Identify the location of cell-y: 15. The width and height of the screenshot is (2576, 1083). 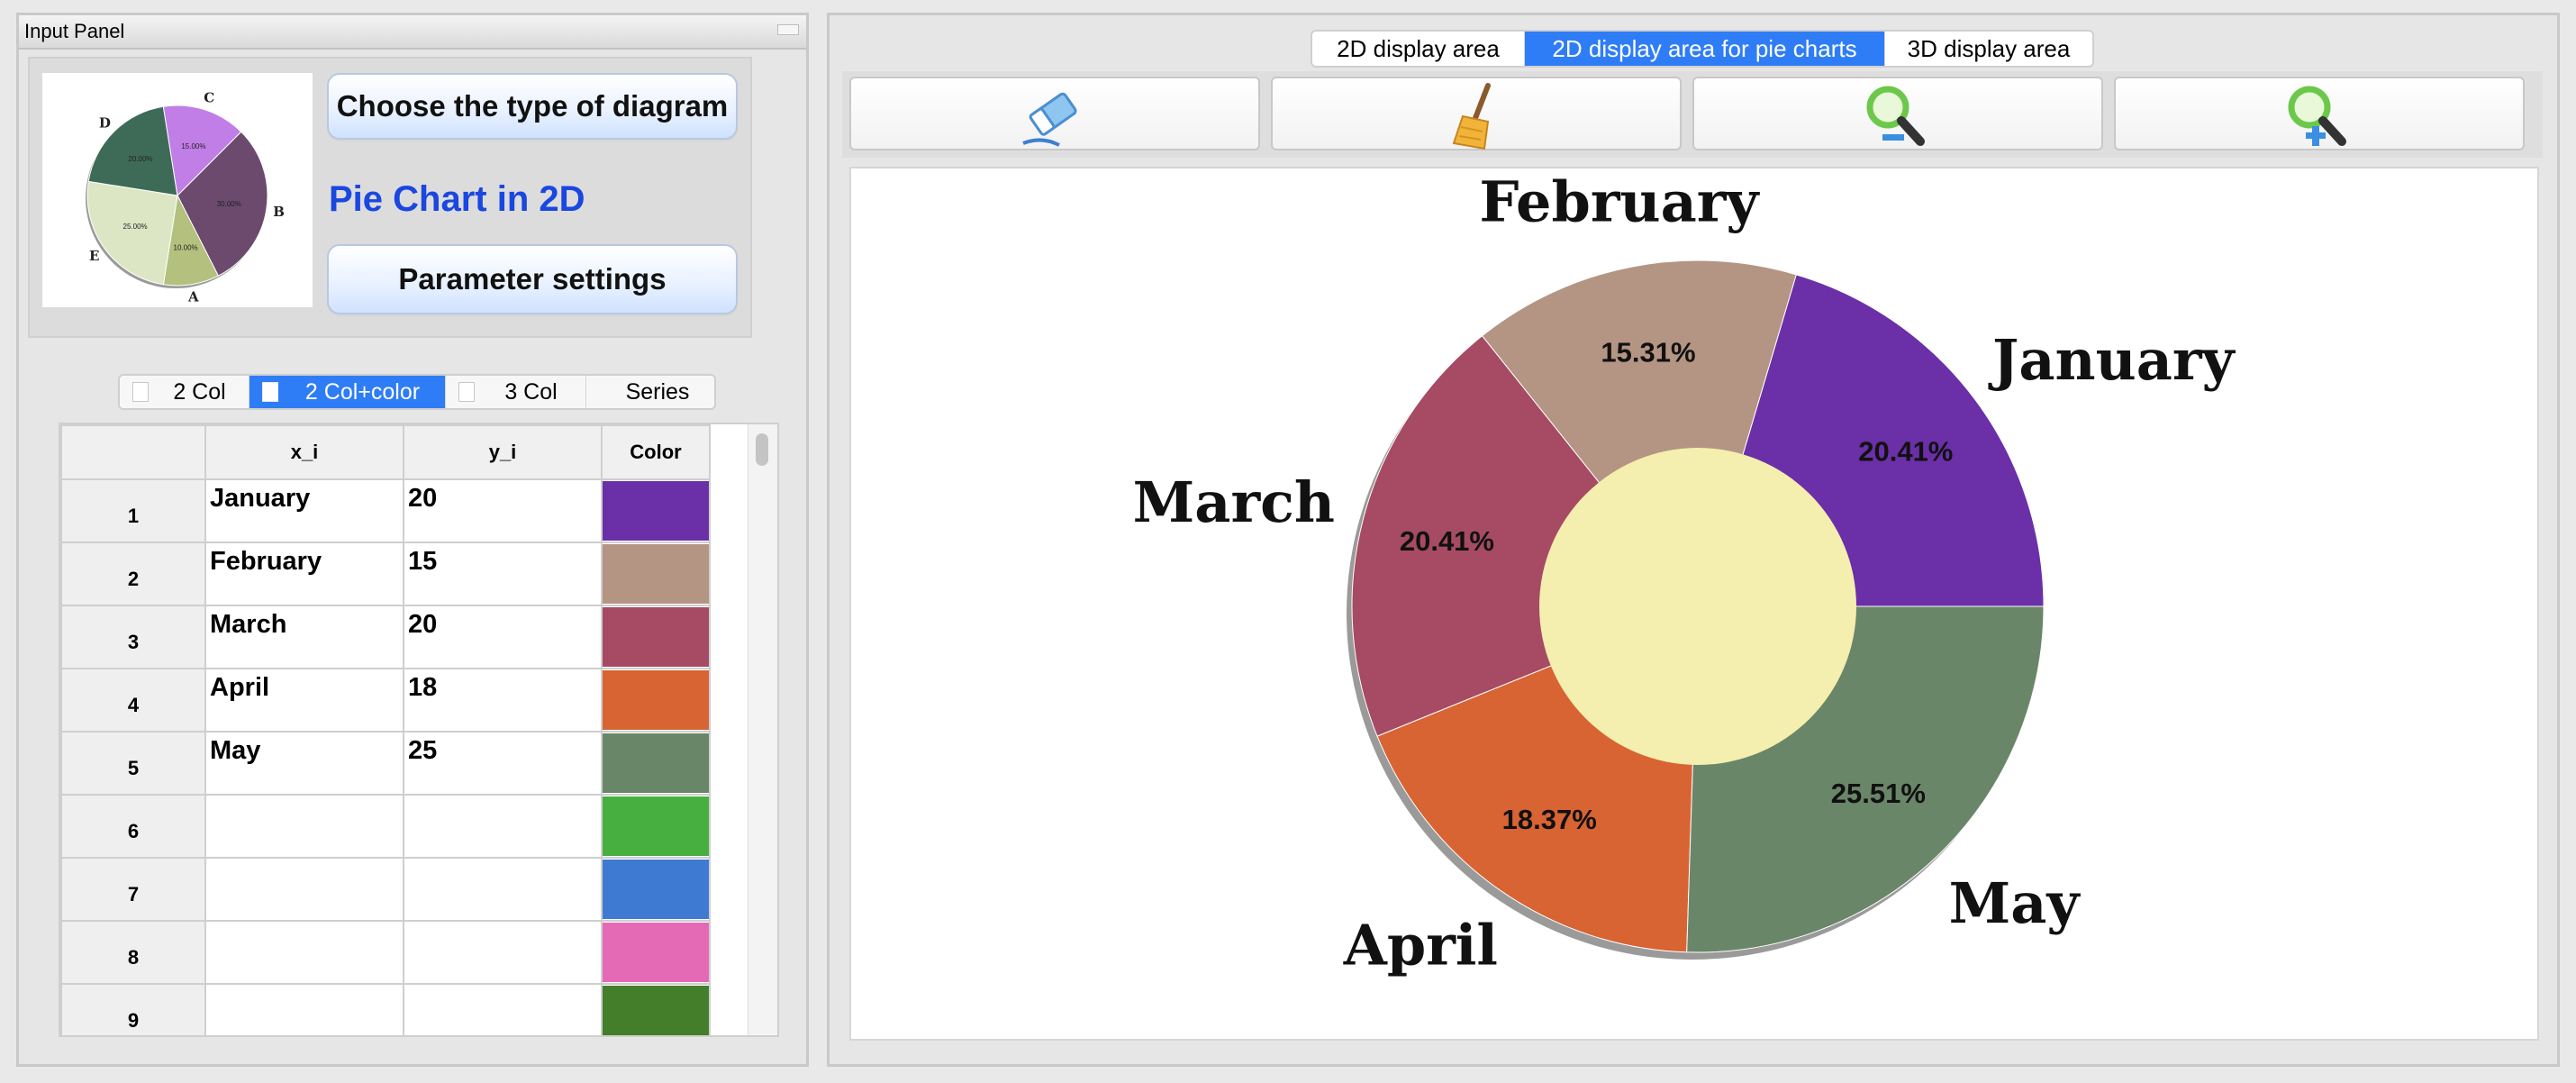
(503, 574).